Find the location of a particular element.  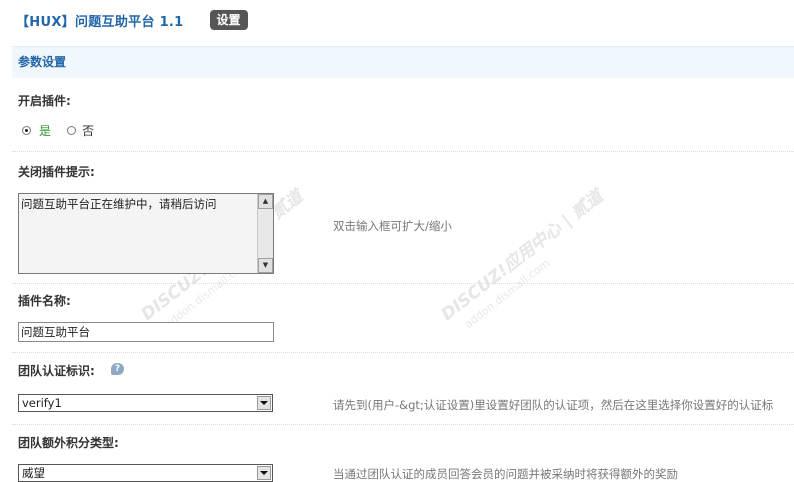

team-credit-select: 威望 is located at coordinates (145, 473).